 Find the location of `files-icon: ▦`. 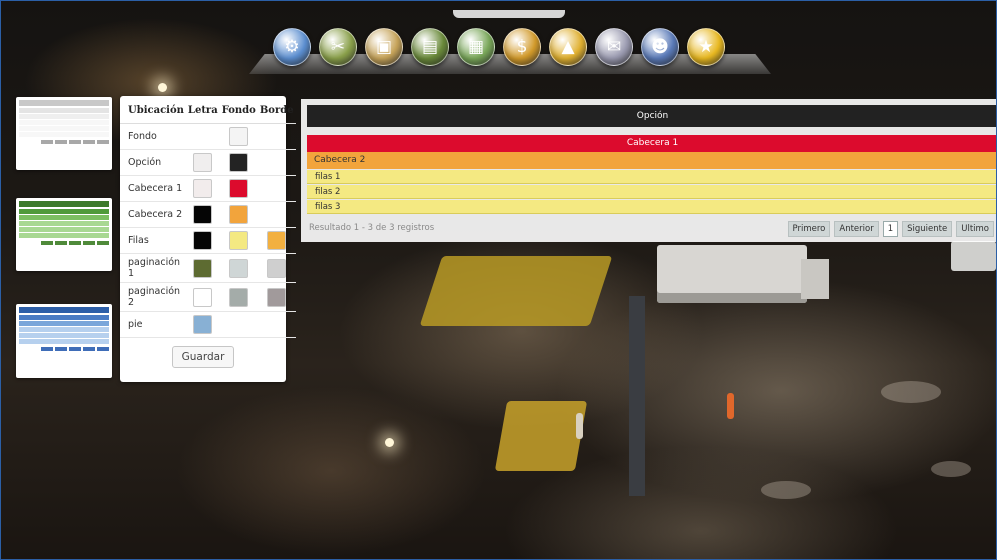

files-icon: ▦ is located at coordinates (476, 47).